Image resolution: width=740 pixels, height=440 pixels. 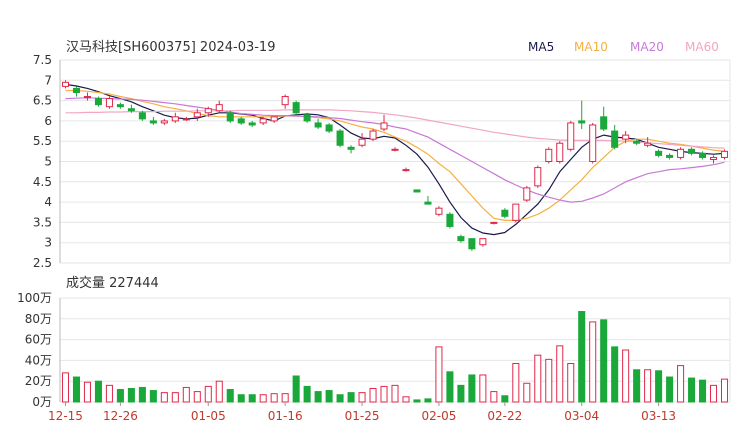 What do you see at coordinates (170, 47) in the screenshot?
I see `chart-title: 汉马科技[SH600375] 2024-03-19` at bounding box center [170, 47].